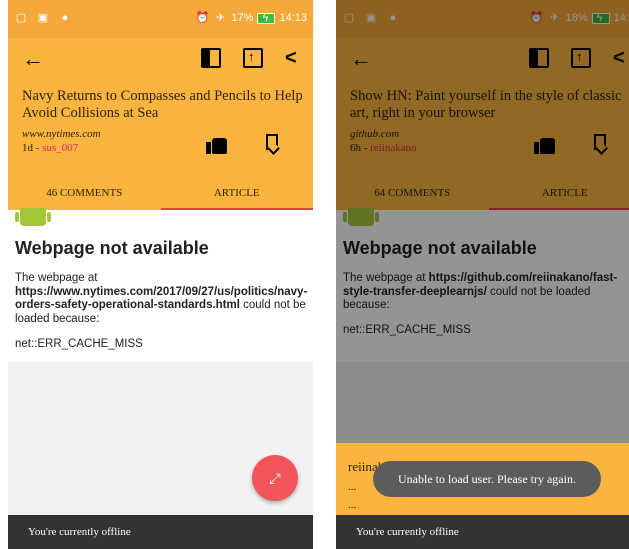  What do you see at coordinates (253, 58) in the screenshot?
I see `open-in-browser-icon` at bounding box center [253, 58].